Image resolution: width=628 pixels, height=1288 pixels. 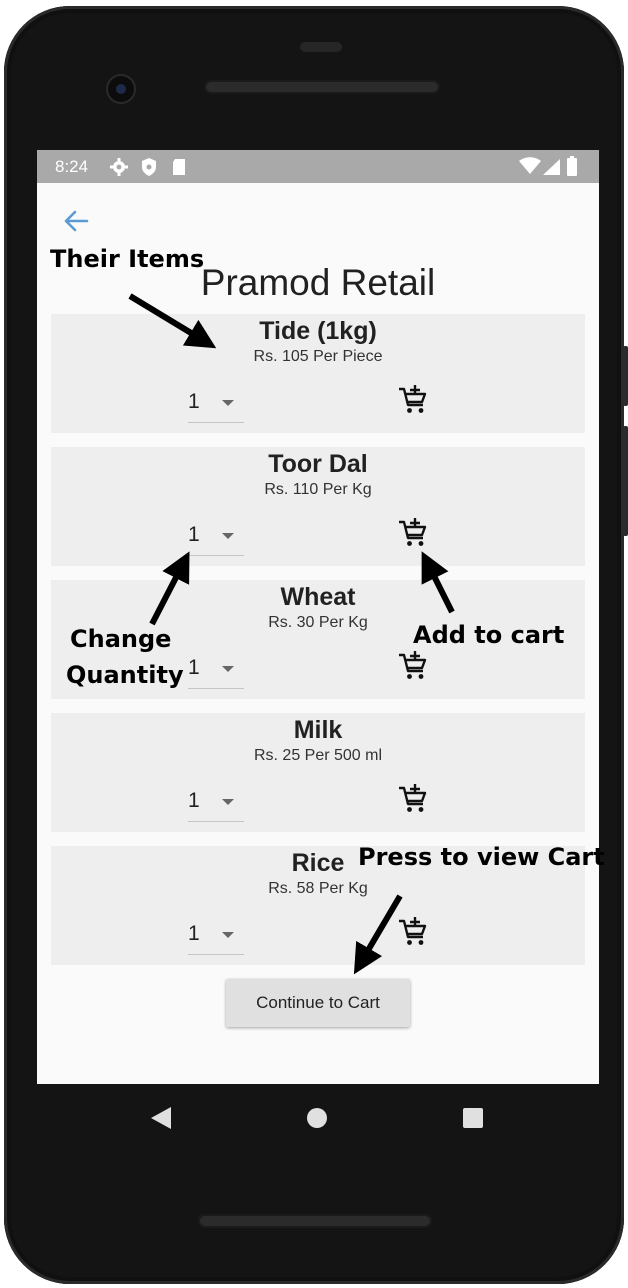 What do you see at coordinates (72, 166) in the screenshot?
I see `status-time: 8:24` at bounding box center [72, 166].